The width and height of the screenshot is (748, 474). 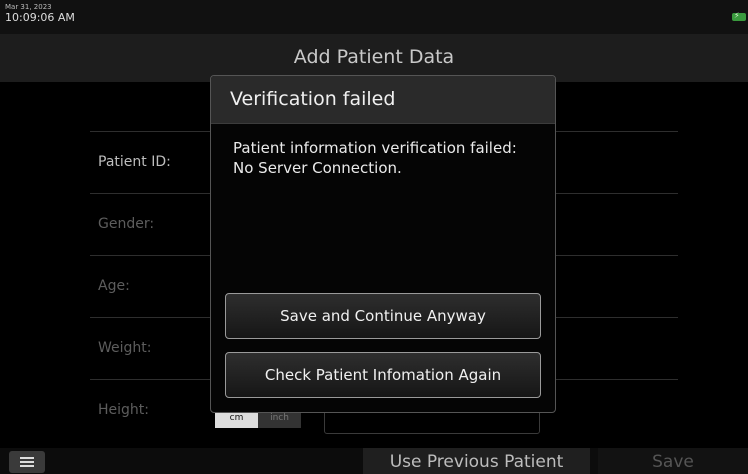 What do you see at coordinates (123, 410) in the screenshot?
I see `height-label: Height:` at bounding box center [123, 410].